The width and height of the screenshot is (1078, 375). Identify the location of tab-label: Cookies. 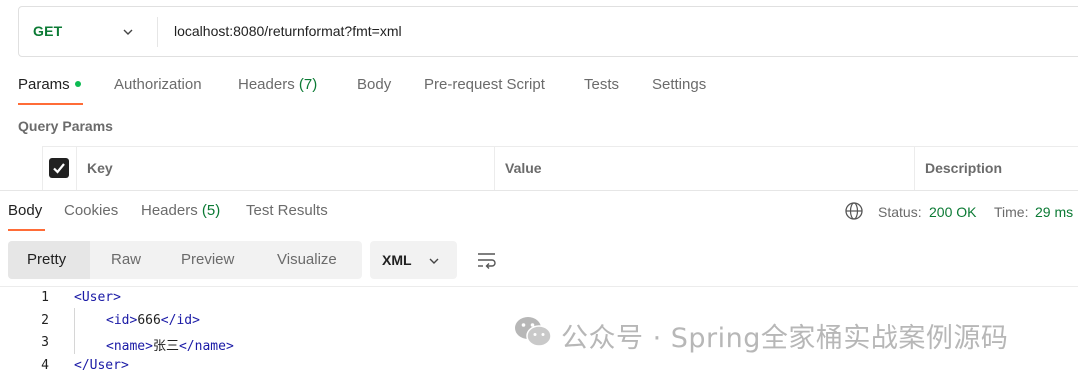
(91, 210).